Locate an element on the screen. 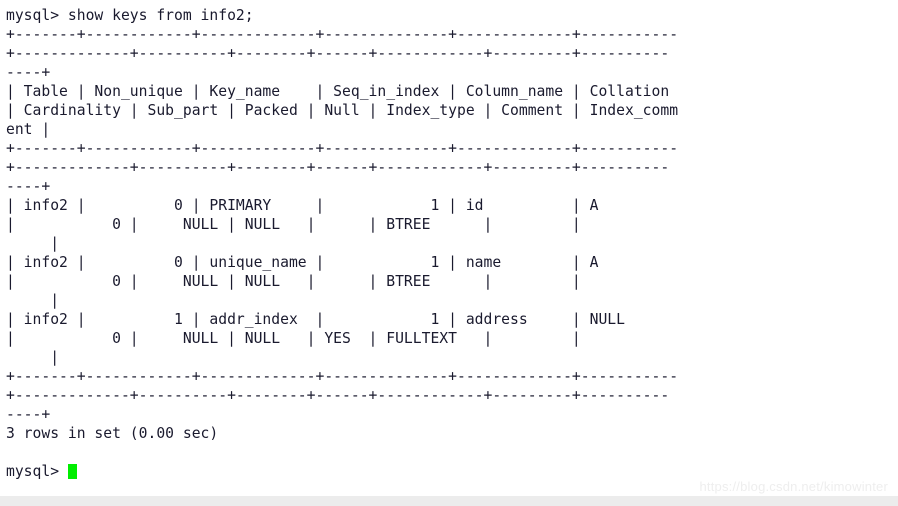 This screenshot has width=898, height=506. result-summary: 3 rows in set (0.00 sec) is located at coordinates (112, 433).